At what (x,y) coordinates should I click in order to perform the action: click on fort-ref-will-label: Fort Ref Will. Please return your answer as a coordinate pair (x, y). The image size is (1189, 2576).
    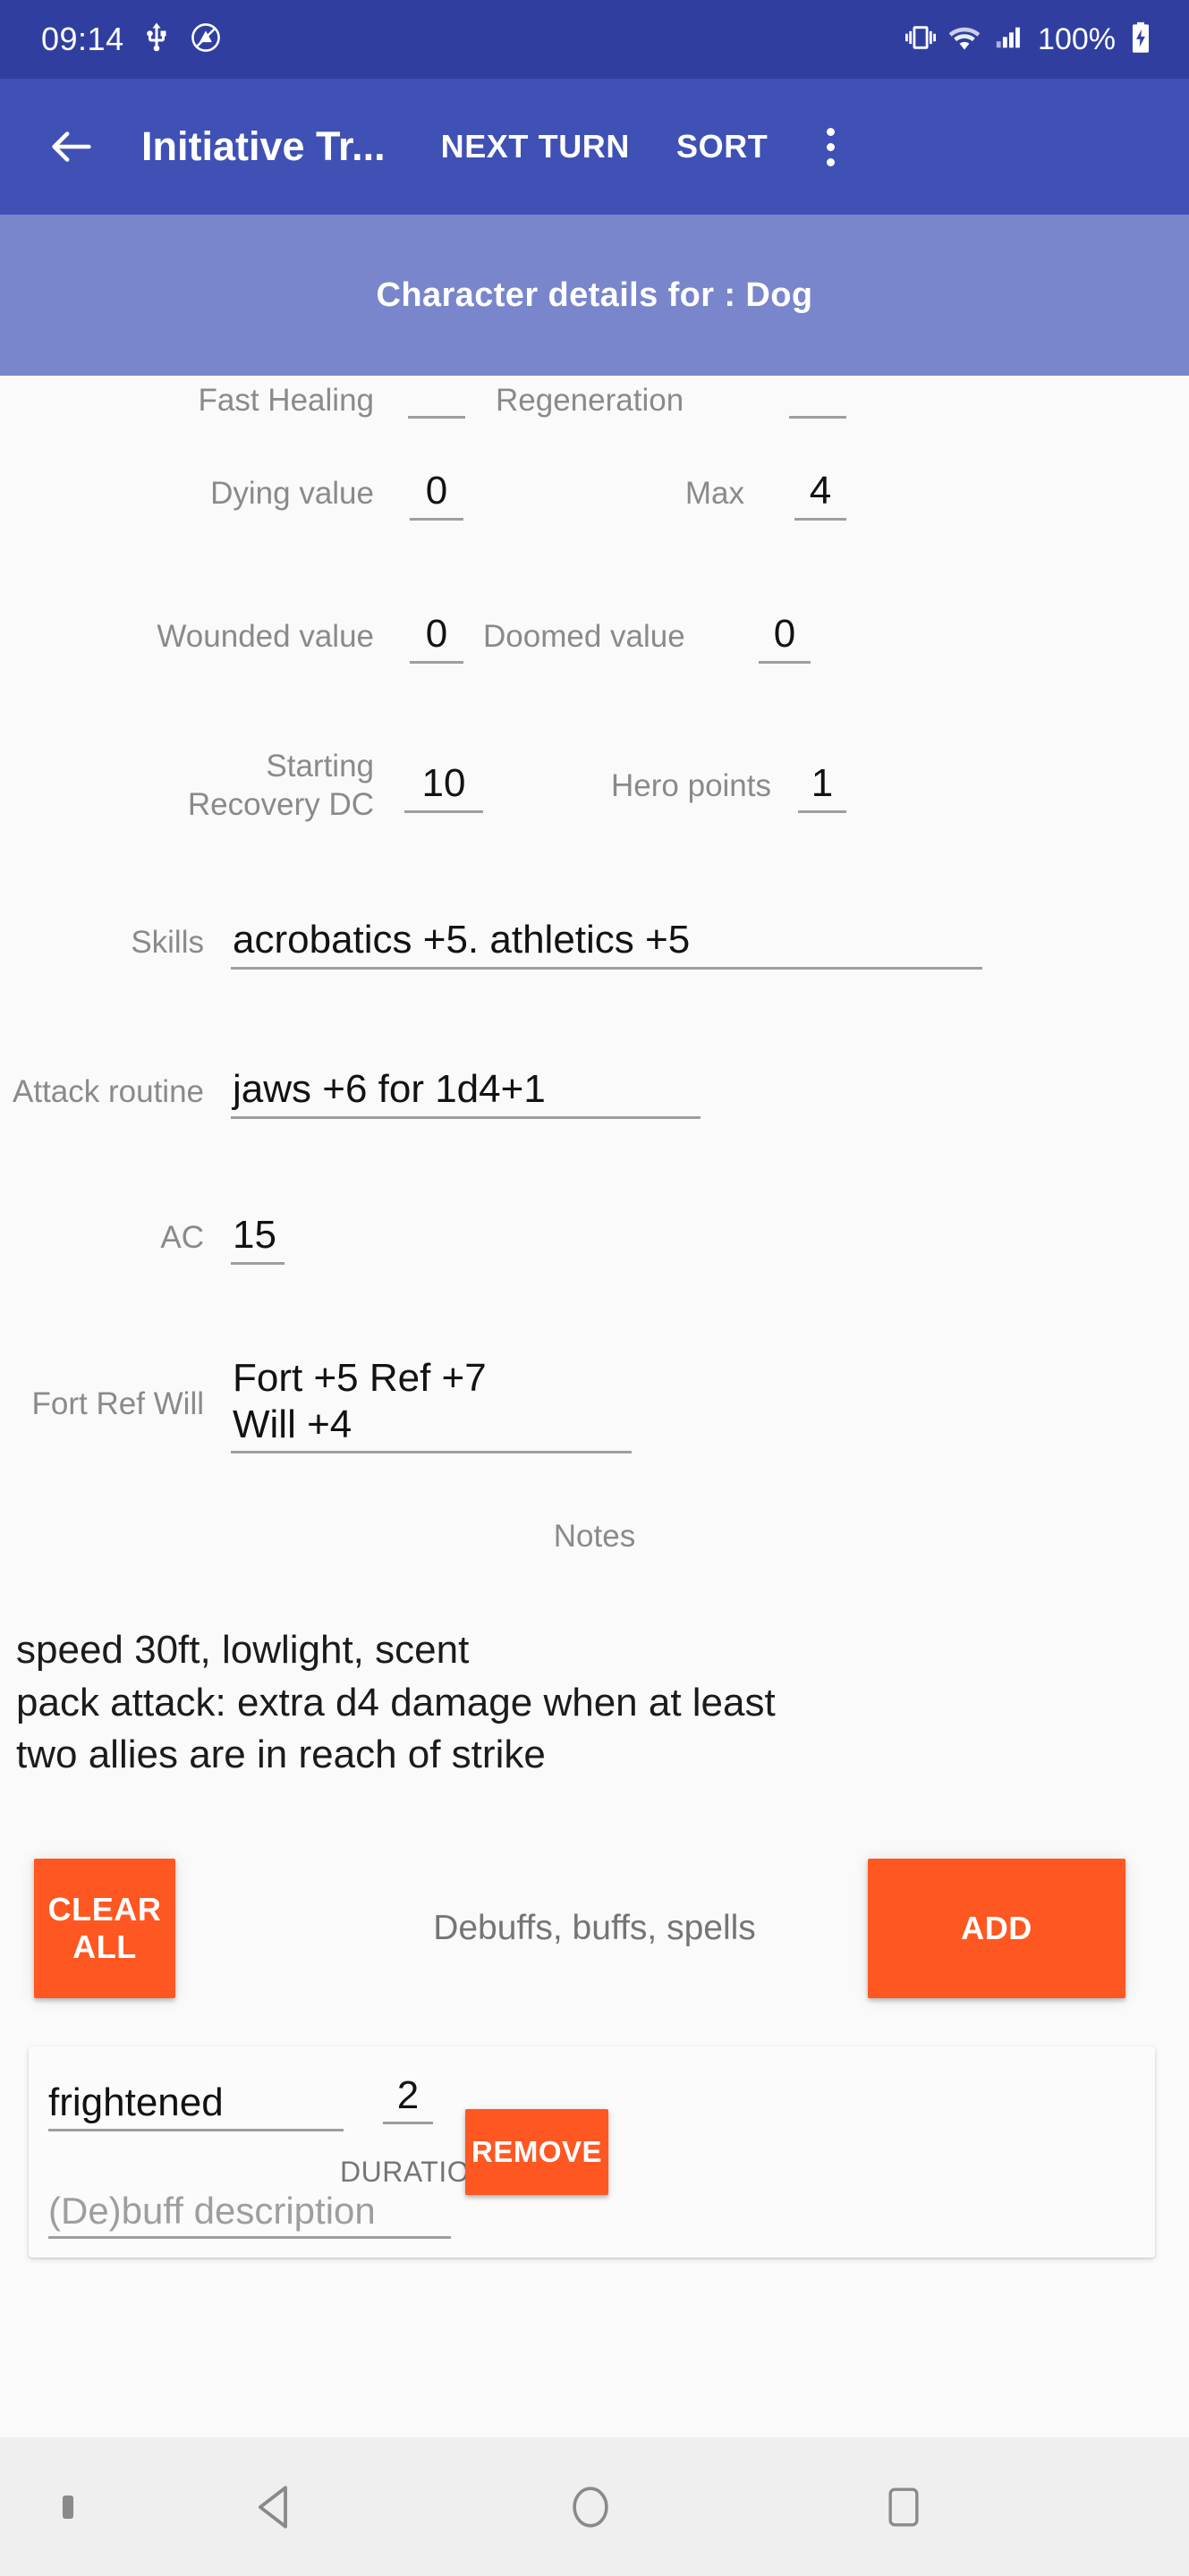
    Looking at the image, I should click on (118, 1404).